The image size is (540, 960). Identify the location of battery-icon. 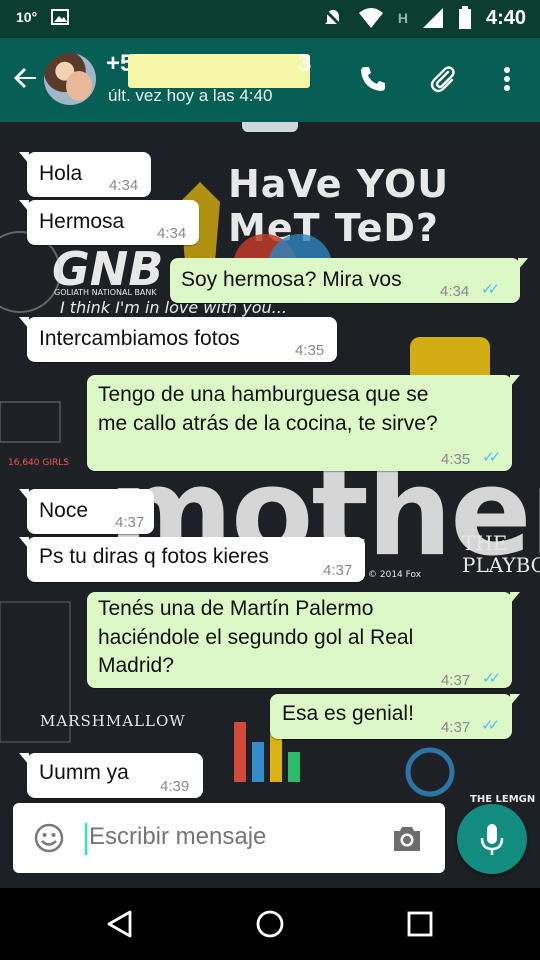
(464, 17).